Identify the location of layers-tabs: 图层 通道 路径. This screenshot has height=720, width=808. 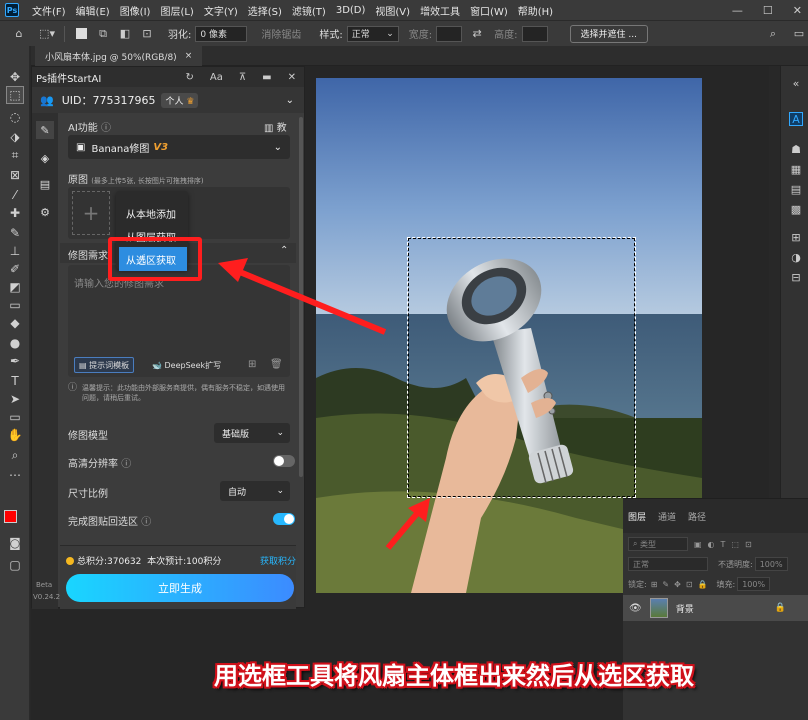
(715, 516).